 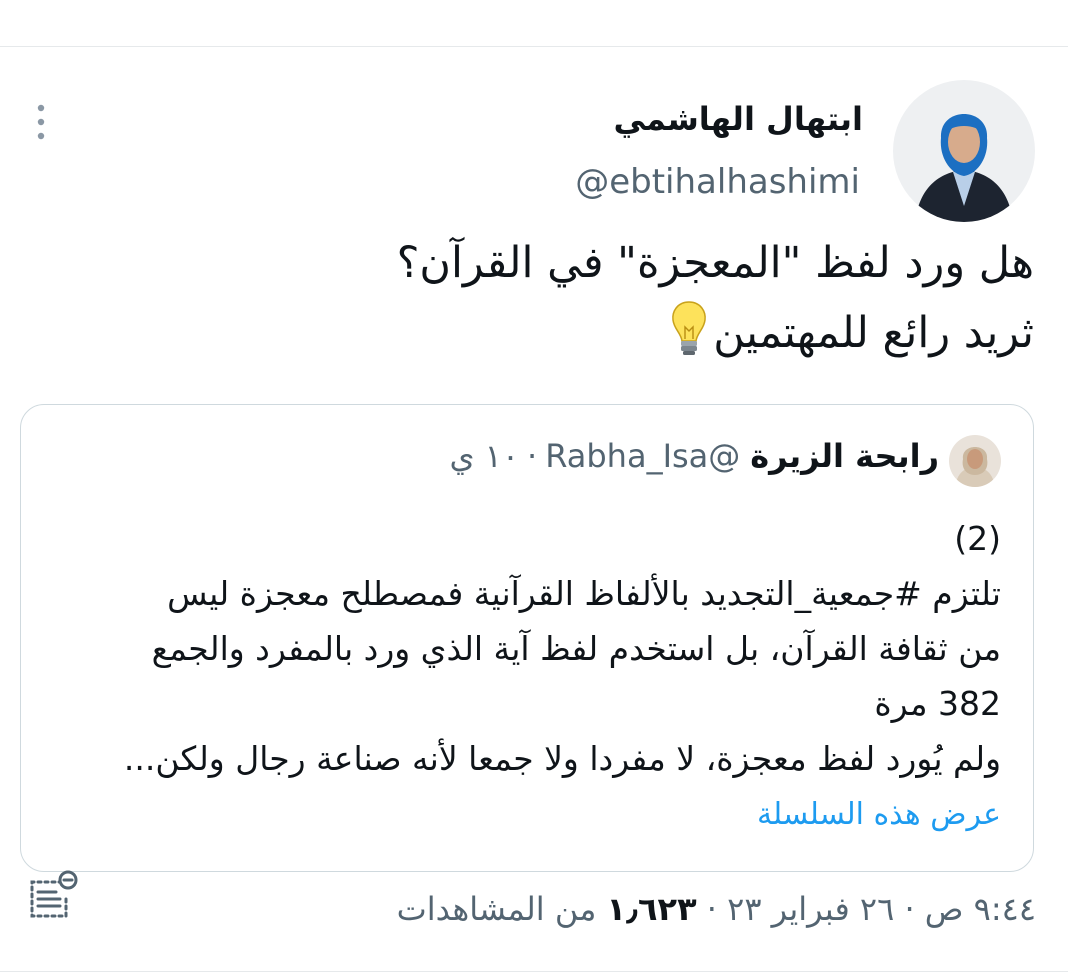 What do you see at coordinates (715, 263) in the screenshot?
I see `tweet-line: هل ورد لفظ "المعجزة" في القرآن؟` at bounding box center [715, 263].